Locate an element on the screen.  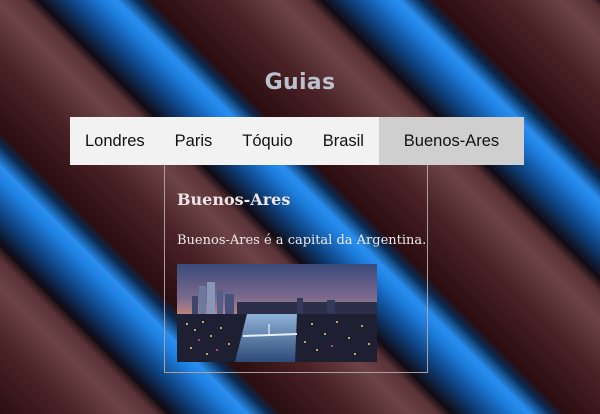
panel-heading: Buenos-Ares is located at coordinates (234, 199).